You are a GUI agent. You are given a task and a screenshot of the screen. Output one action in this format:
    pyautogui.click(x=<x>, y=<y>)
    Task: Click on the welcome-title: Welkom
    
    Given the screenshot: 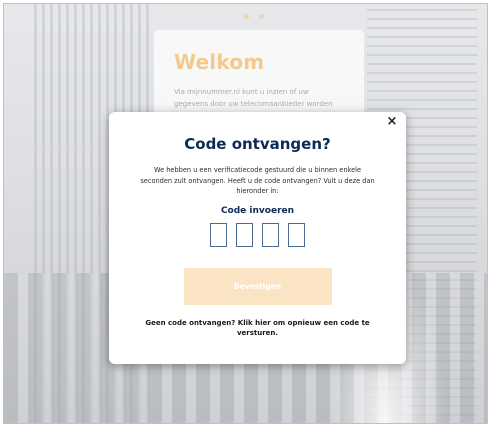 What is the action you would take?
    pyautogui.click(x=219, y=62)
    